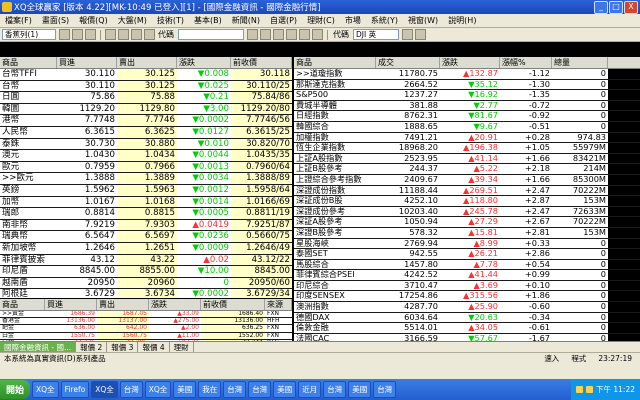  What do you see at coordinates (146, 109) in the screenshot?
I see `table-row: 韓圜 1129.20 1129.80 ▼3.00 1129.20/80` at bounding box center [146, 109].